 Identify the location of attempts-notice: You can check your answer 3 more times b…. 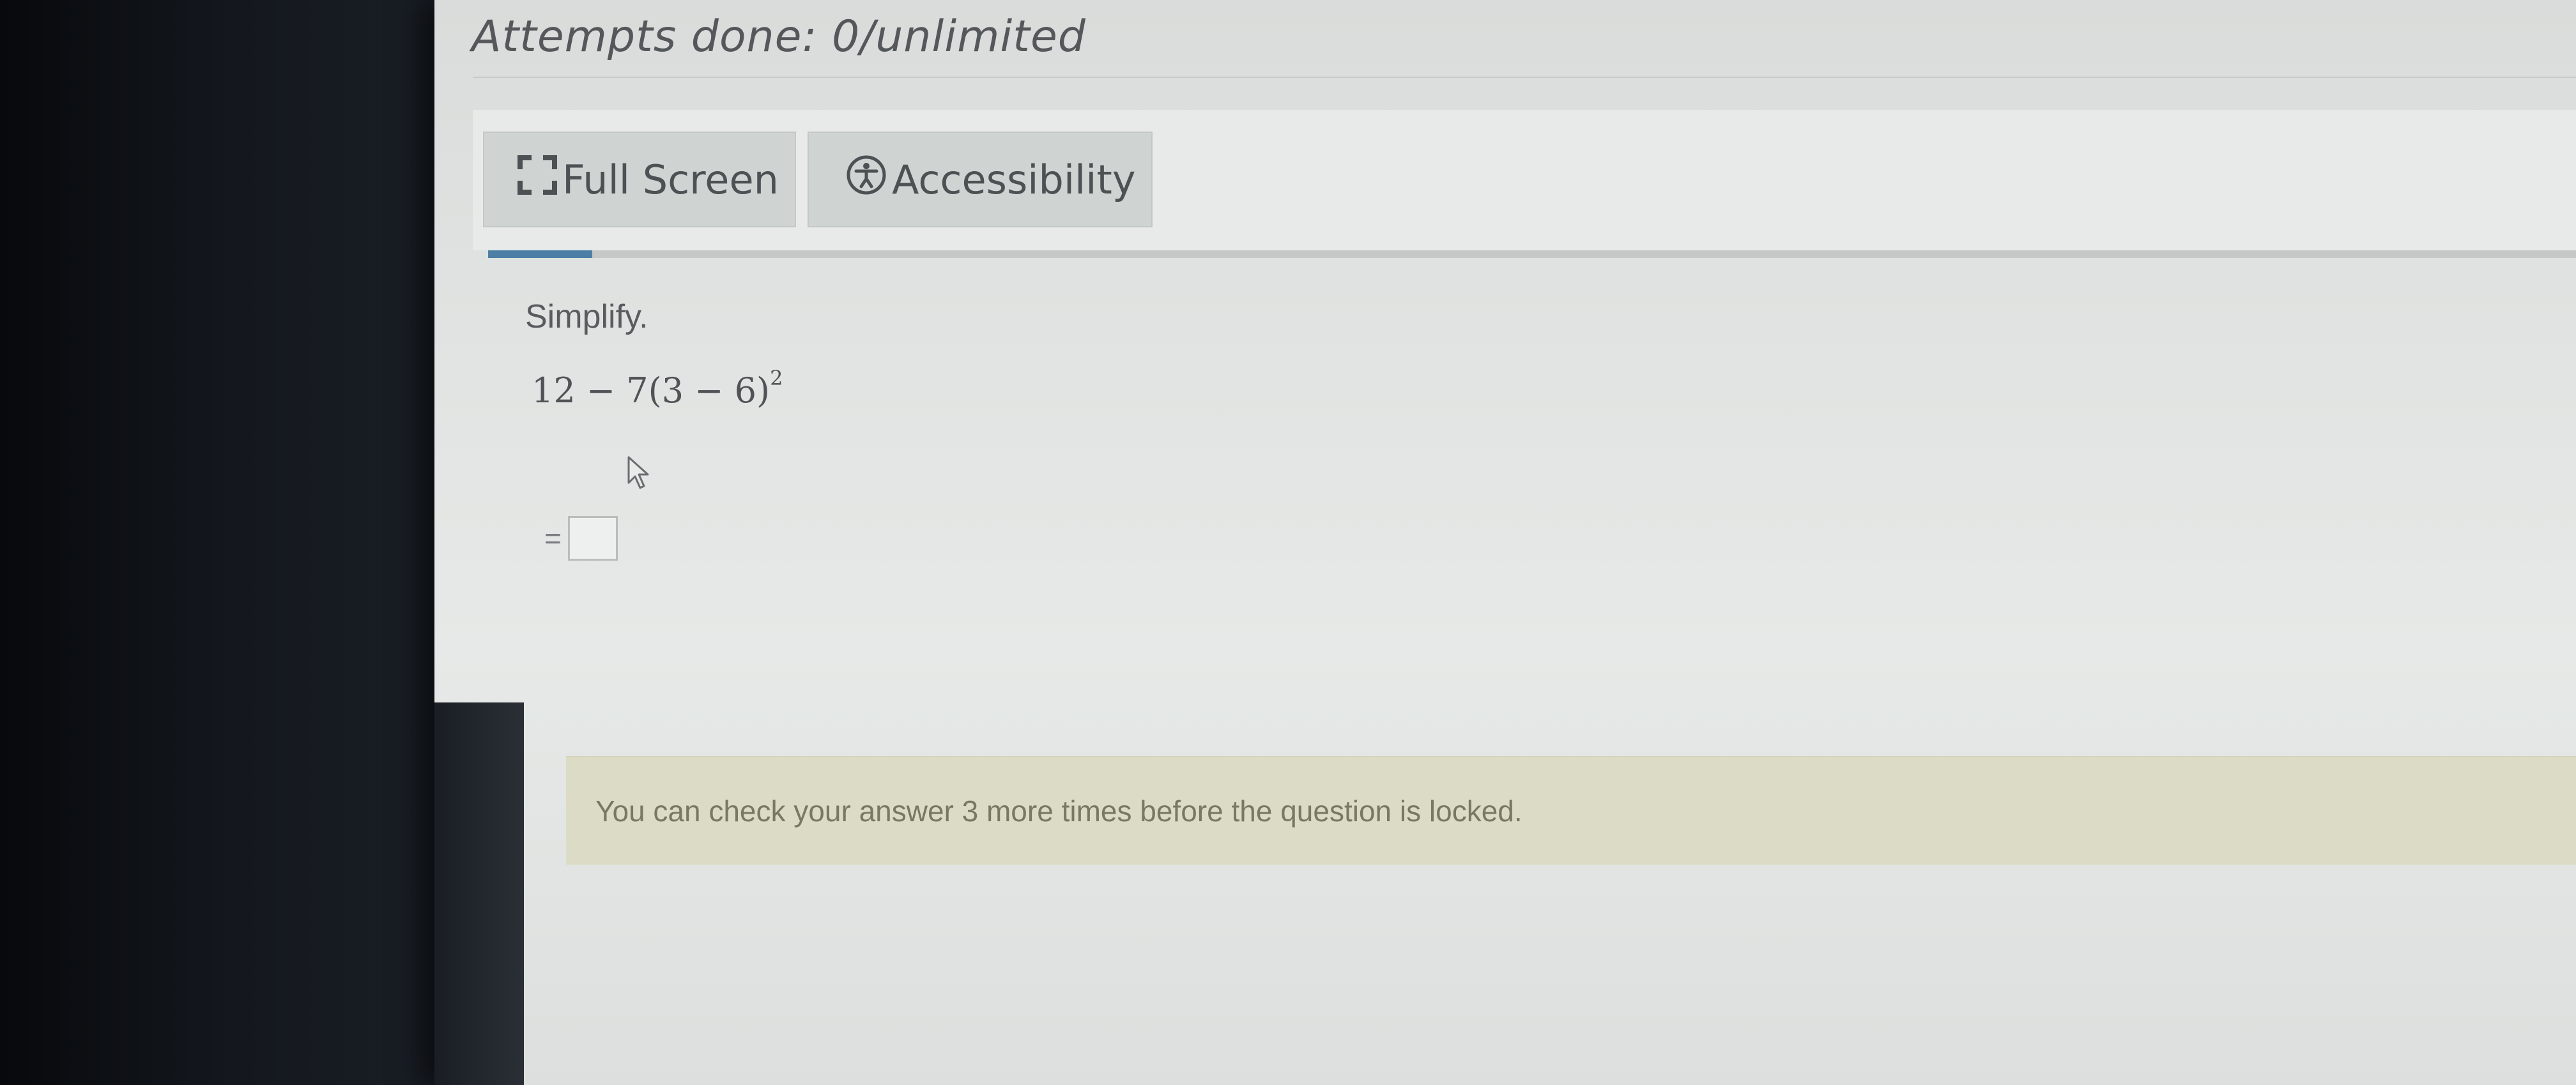
(1571, 810).